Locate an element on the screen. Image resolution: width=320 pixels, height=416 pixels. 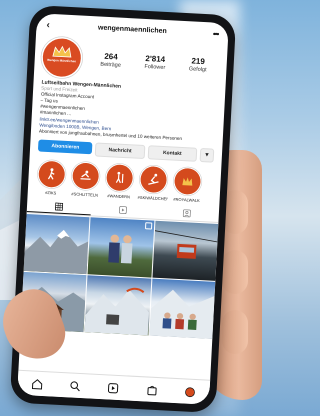
reels-icon is located at coordinates (122, 209).